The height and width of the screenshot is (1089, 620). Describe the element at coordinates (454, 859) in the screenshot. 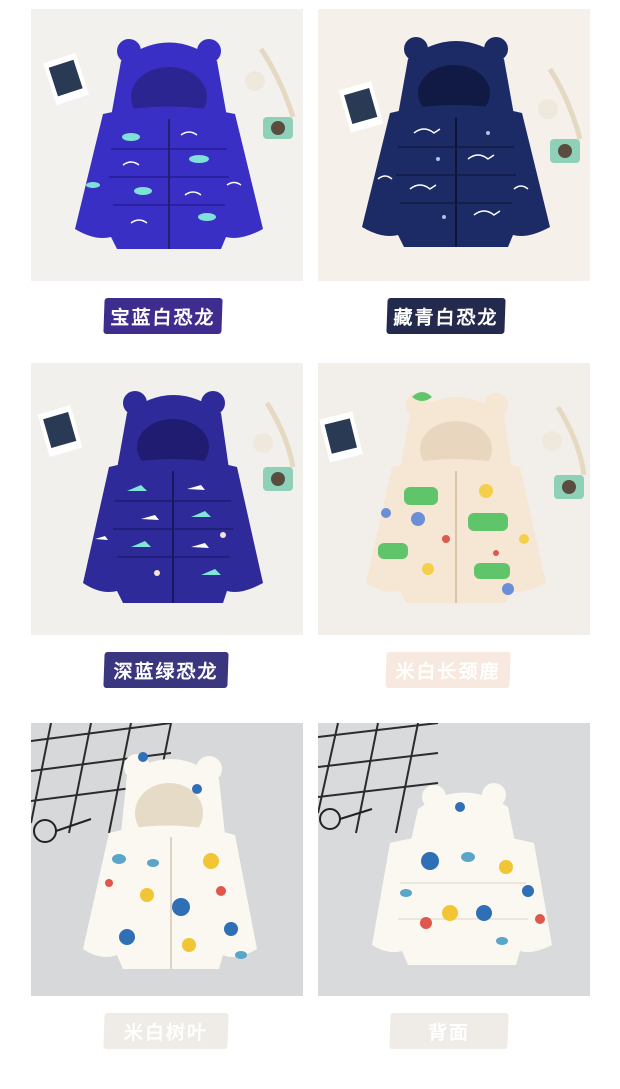

I see `product-photo-back-view` at that location.